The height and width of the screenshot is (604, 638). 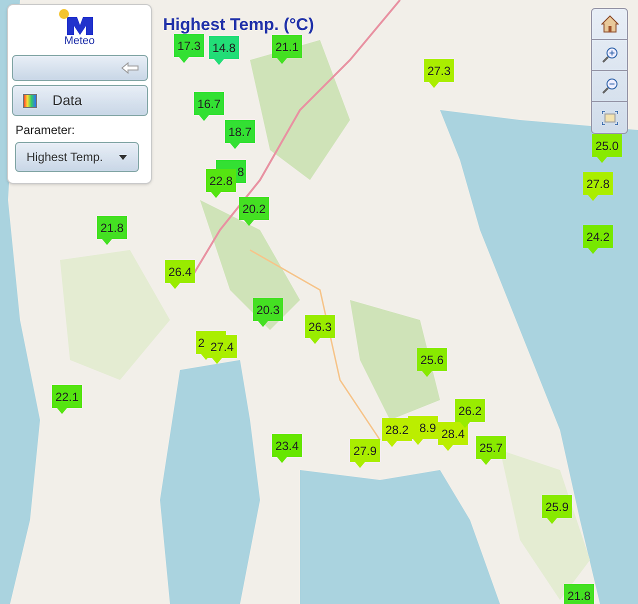 What do you see at coordinates (44, 130) in the screenshot?
I see `parameter-label: Parameter:` at bounding box center [44, 130].